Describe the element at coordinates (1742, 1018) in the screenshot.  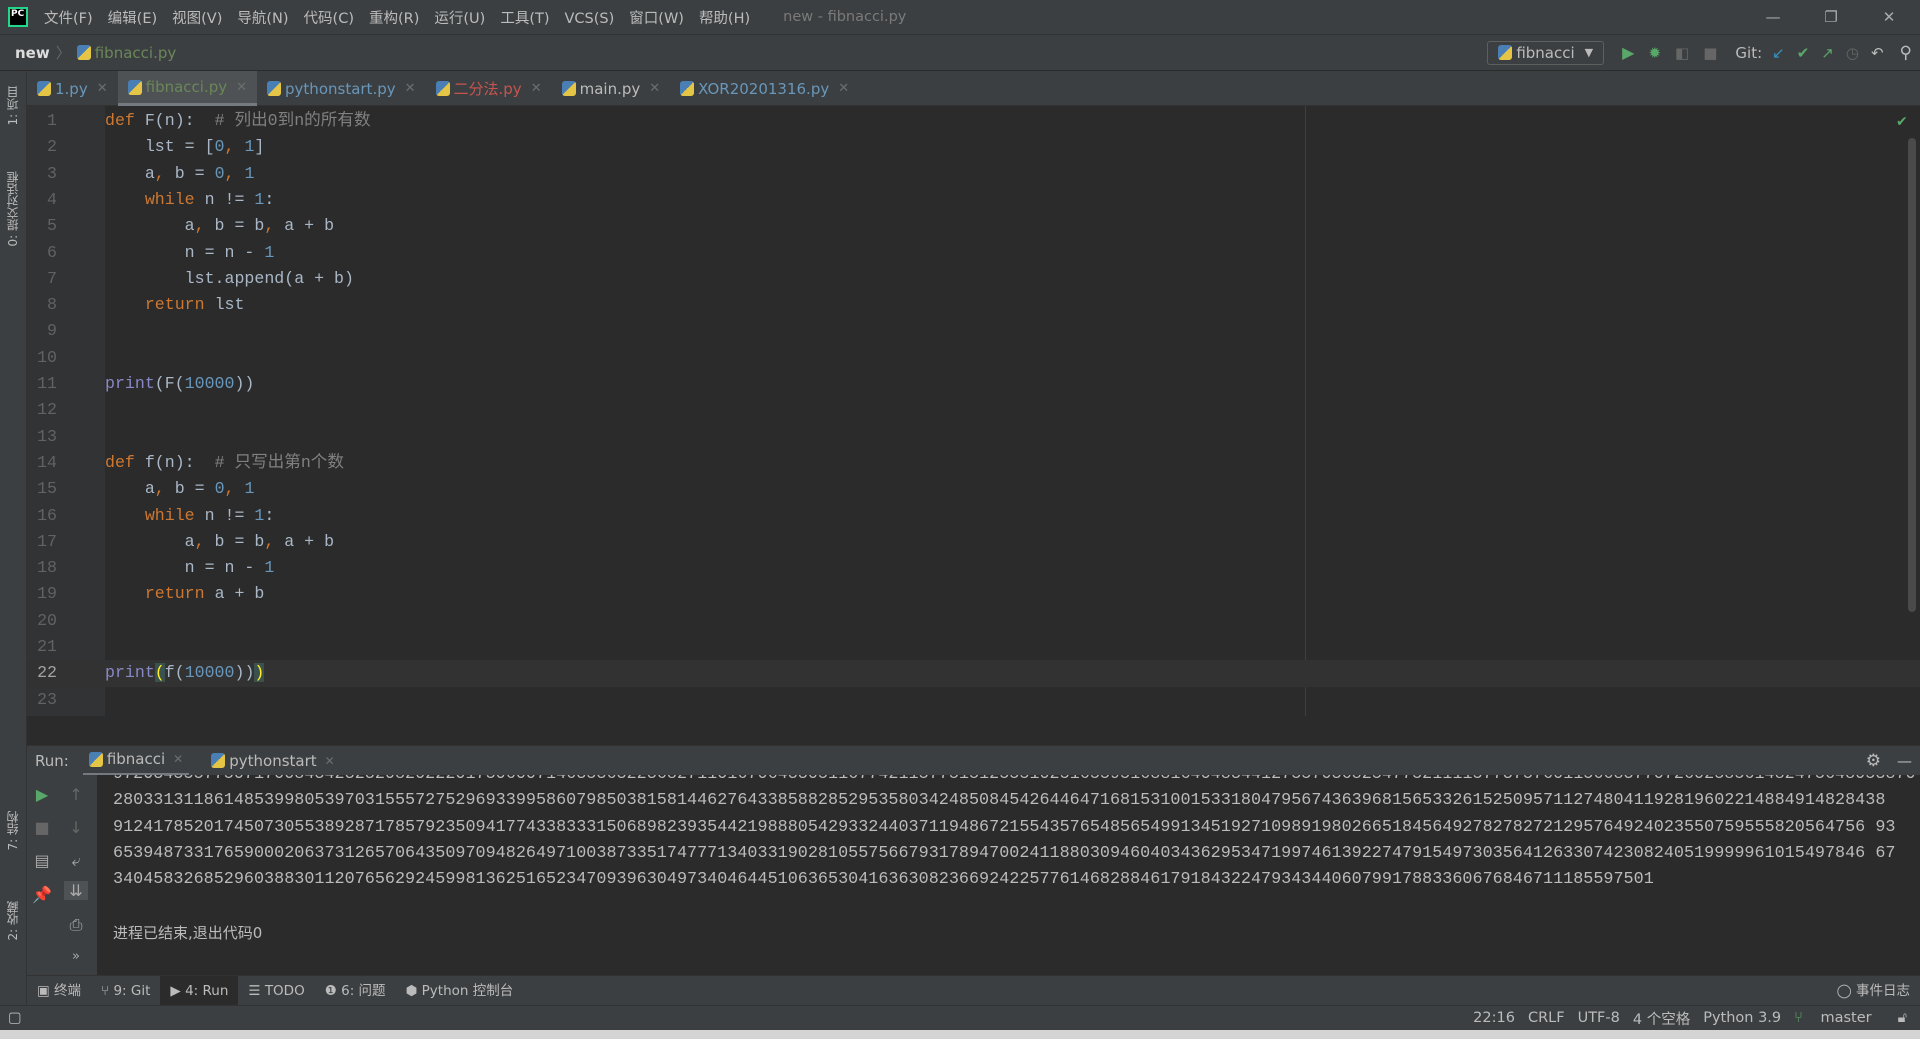
I see `interpreter: Python 3.9` at that location.